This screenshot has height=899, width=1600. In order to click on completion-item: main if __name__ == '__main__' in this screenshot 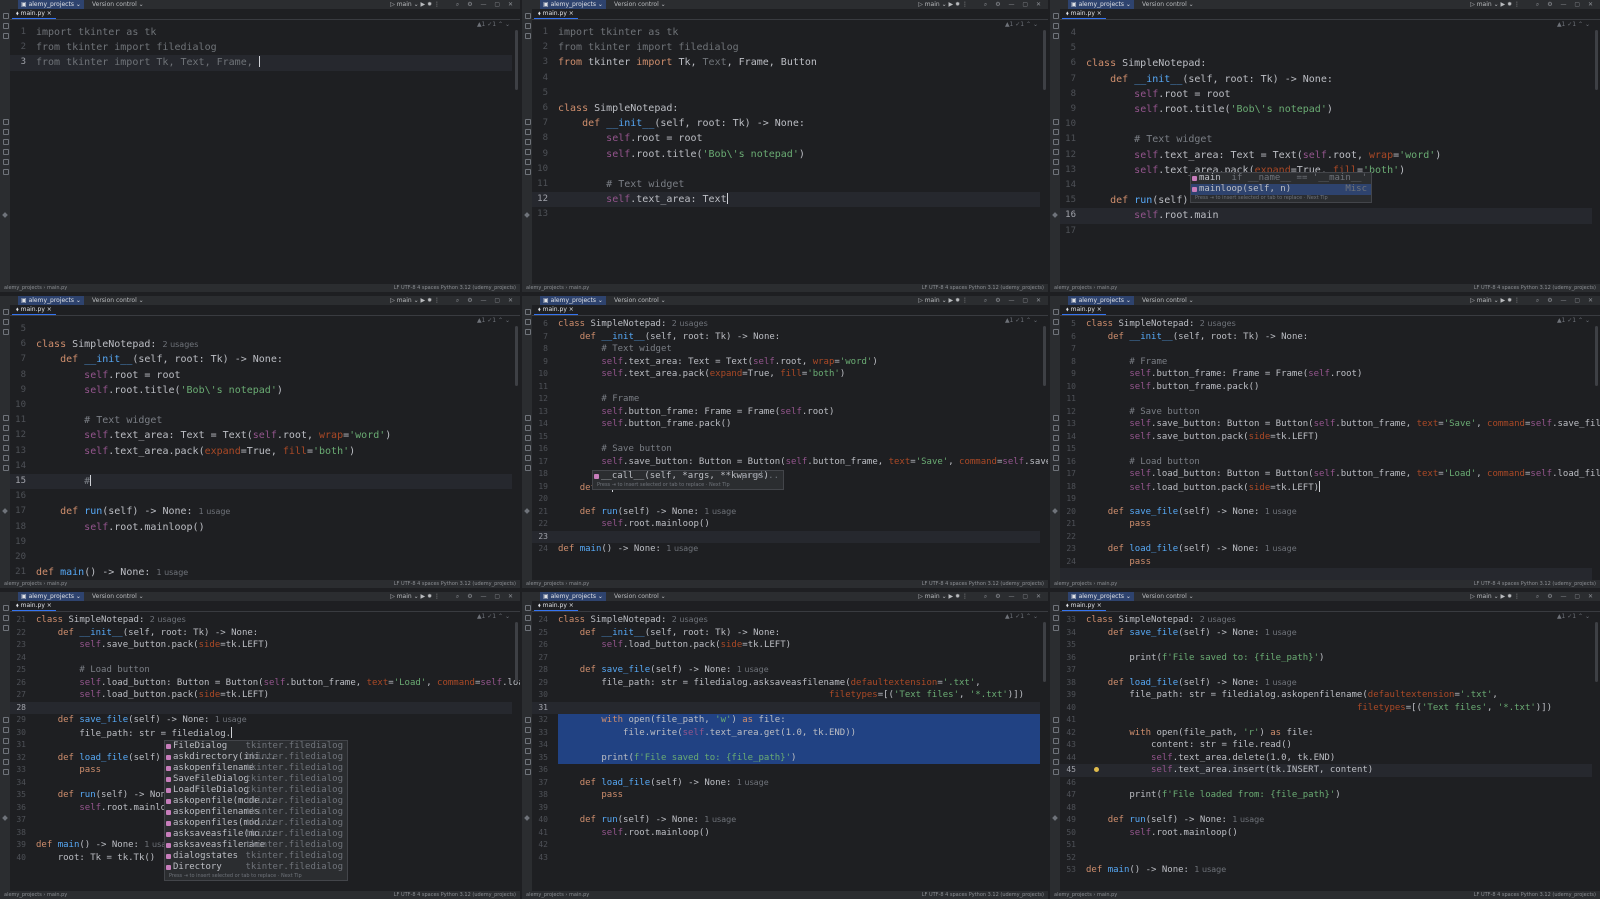, I will do `click(1281, 178)`.